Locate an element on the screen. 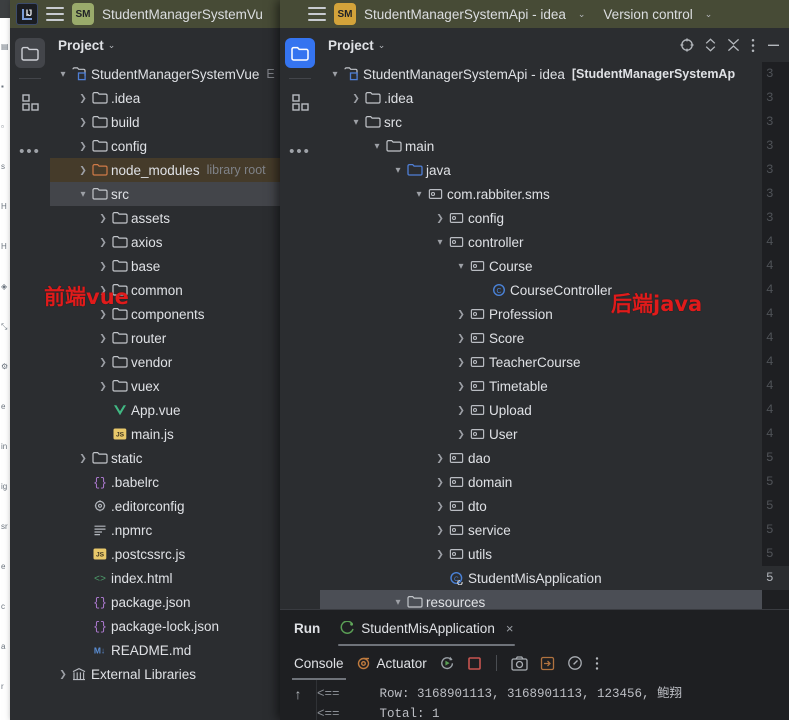 This screenshot has height=720, width=789. tree-row-dao: ❯ dao is located at coordinates (554, 458).